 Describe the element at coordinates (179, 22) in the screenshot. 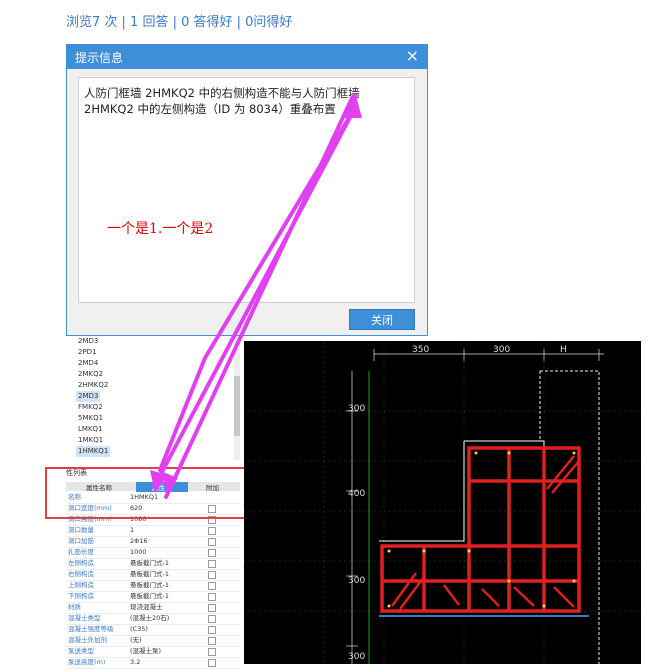

I see `question-stats: 浏览7 次 | 1 回答 | 0 答得好 | 0问得好` at that location.